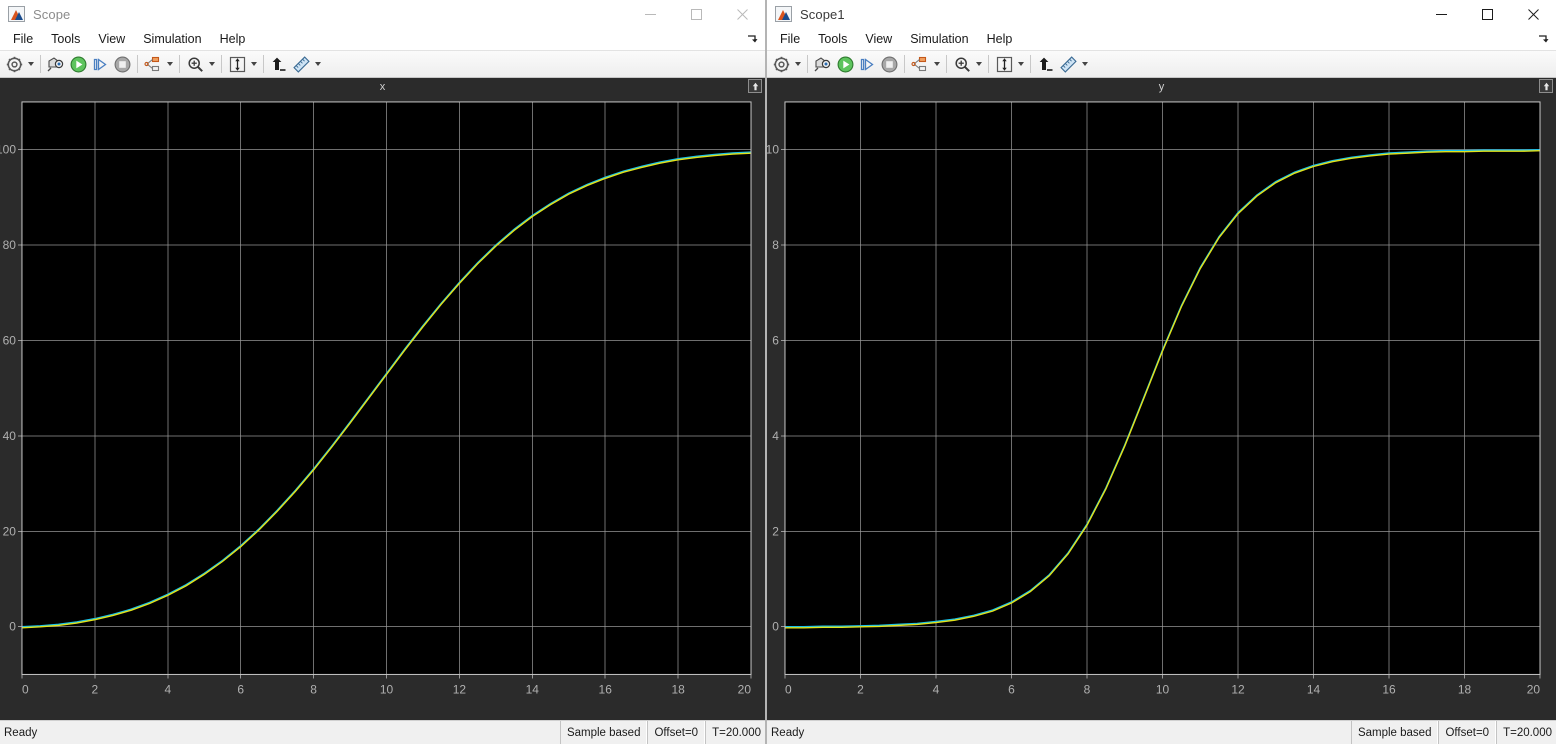 This screenshot has height=744, width=1556. Describe the element at coordinates (8, 150) in the screenshot. I see `svg-text: 100` at that location.